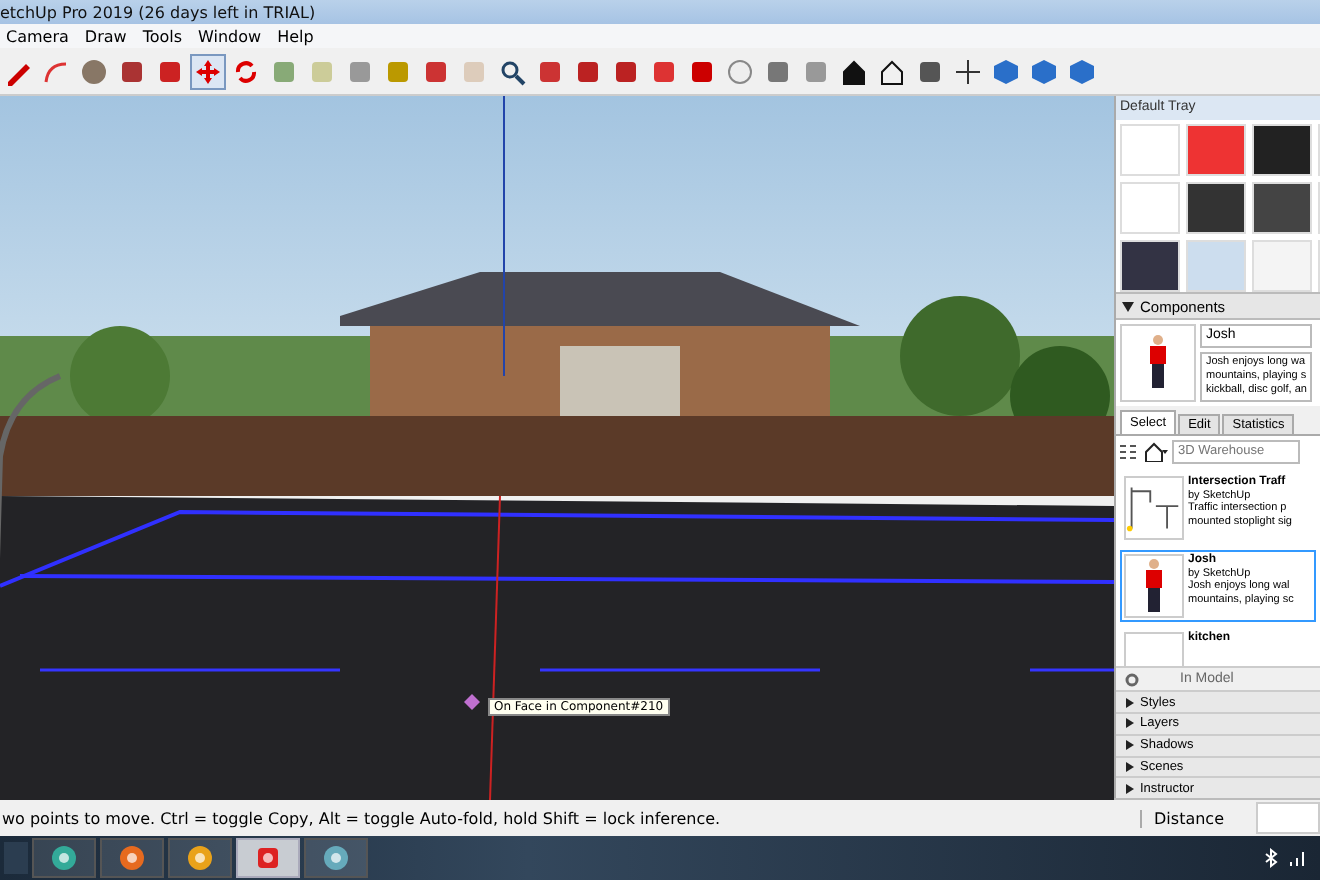 The image size is (1320, 880). Describe the element at coordinates (158, 12) in the screenshot. I see `window-title: etchUp Pro 2019 (26 days left in TRIAL)` at that location.